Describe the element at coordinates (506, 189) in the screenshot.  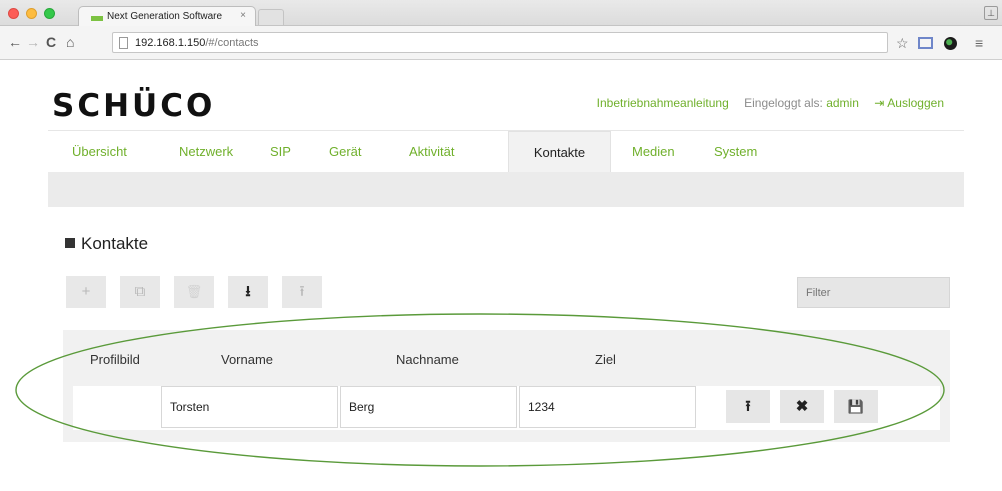
I see `sub-navigation-bar` at that location.